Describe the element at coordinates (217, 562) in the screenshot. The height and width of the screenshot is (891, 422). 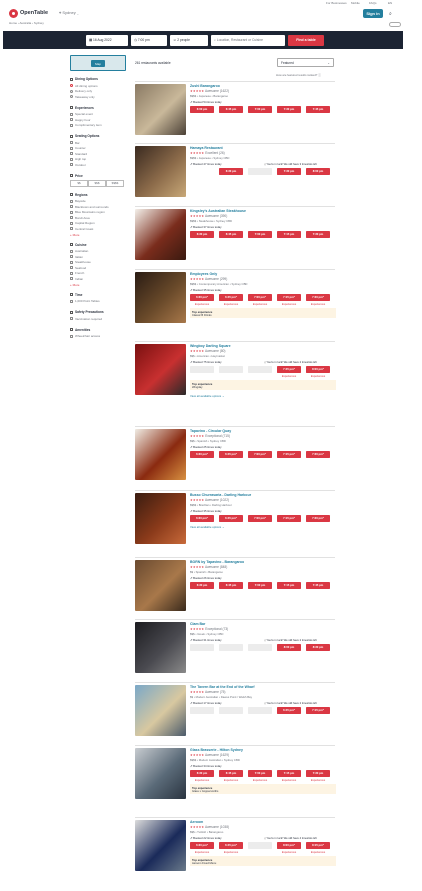
I see `restaurant-name: BORN by Tapavino - Barangaroo` at that location.